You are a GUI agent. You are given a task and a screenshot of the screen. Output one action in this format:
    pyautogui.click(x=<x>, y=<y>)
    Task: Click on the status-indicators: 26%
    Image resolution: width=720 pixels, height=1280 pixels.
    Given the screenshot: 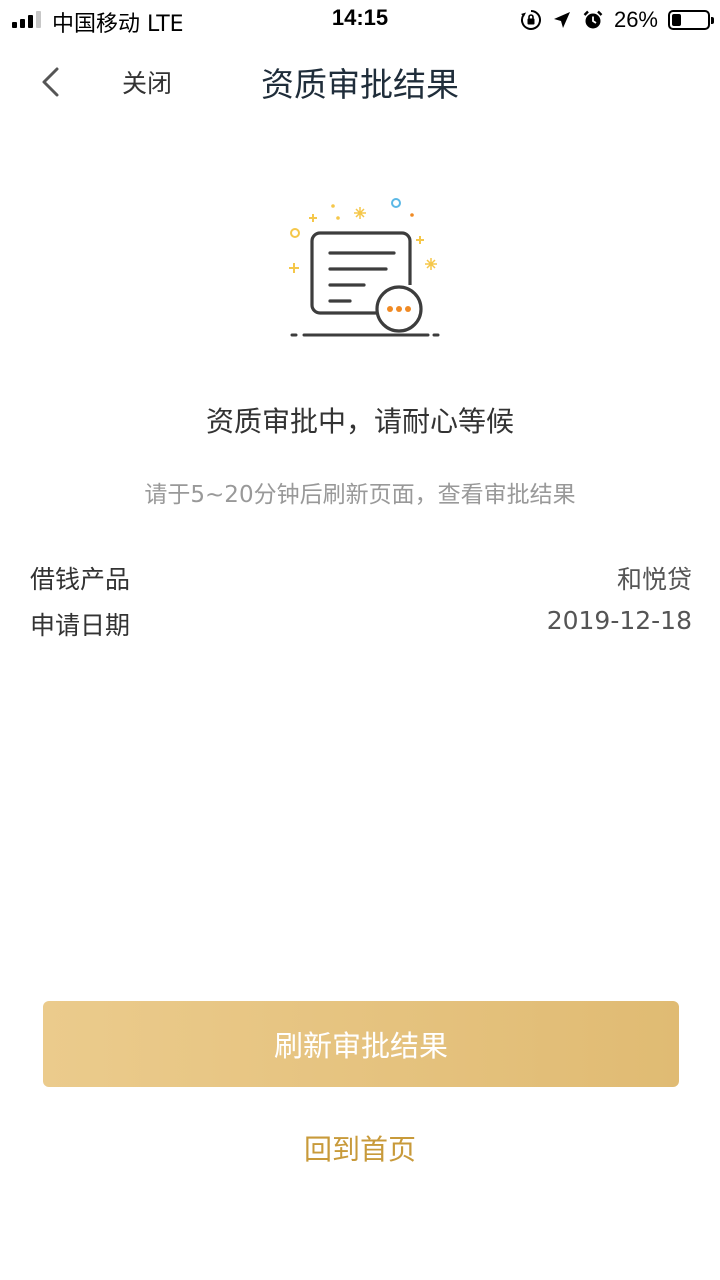 What is the action you would take?
    pyautogui.click(x=617, y=20)
    